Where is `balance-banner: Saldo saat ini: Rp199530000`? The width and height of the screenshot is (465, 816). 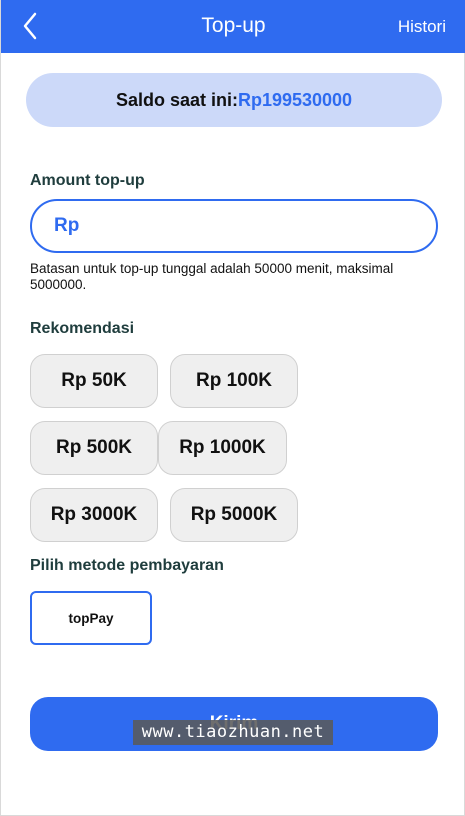 balance-banner: Saldo saat ini: Rp199530000 is located at coordinates (234, 100).